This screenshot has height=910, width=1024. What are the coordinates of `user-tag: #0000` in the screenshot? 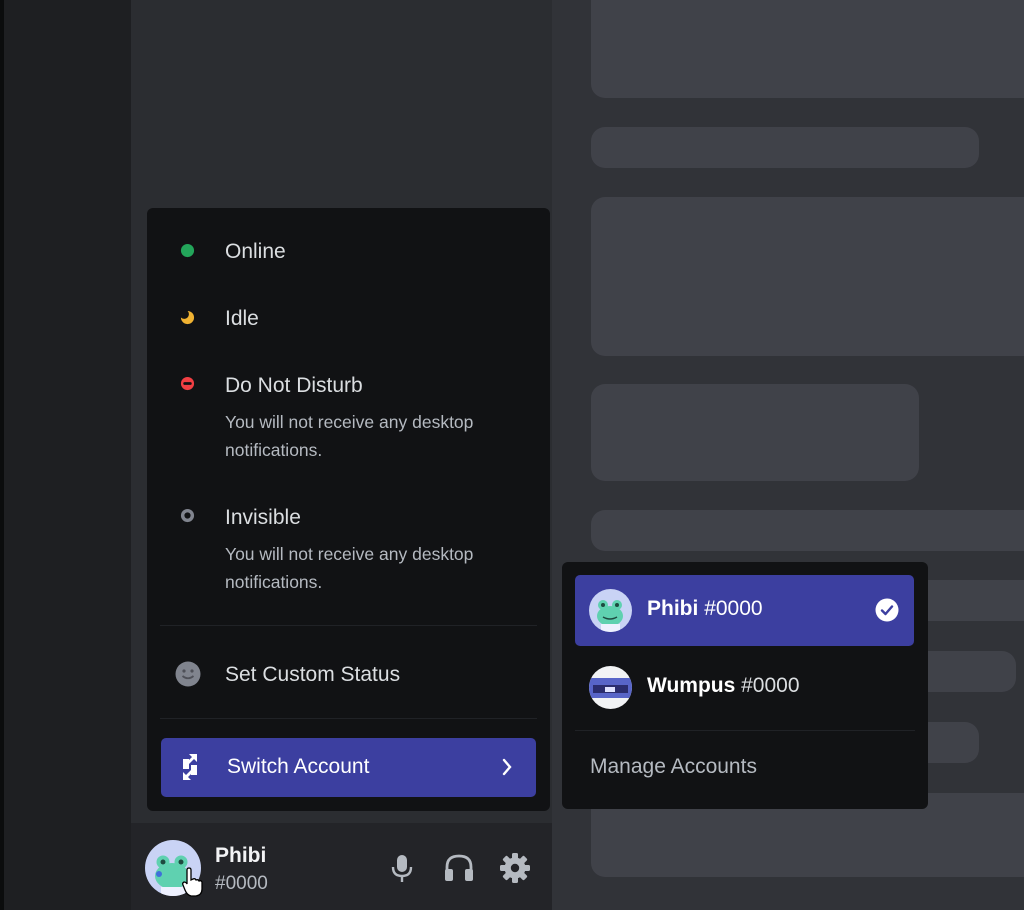 It's located at (241, 883).